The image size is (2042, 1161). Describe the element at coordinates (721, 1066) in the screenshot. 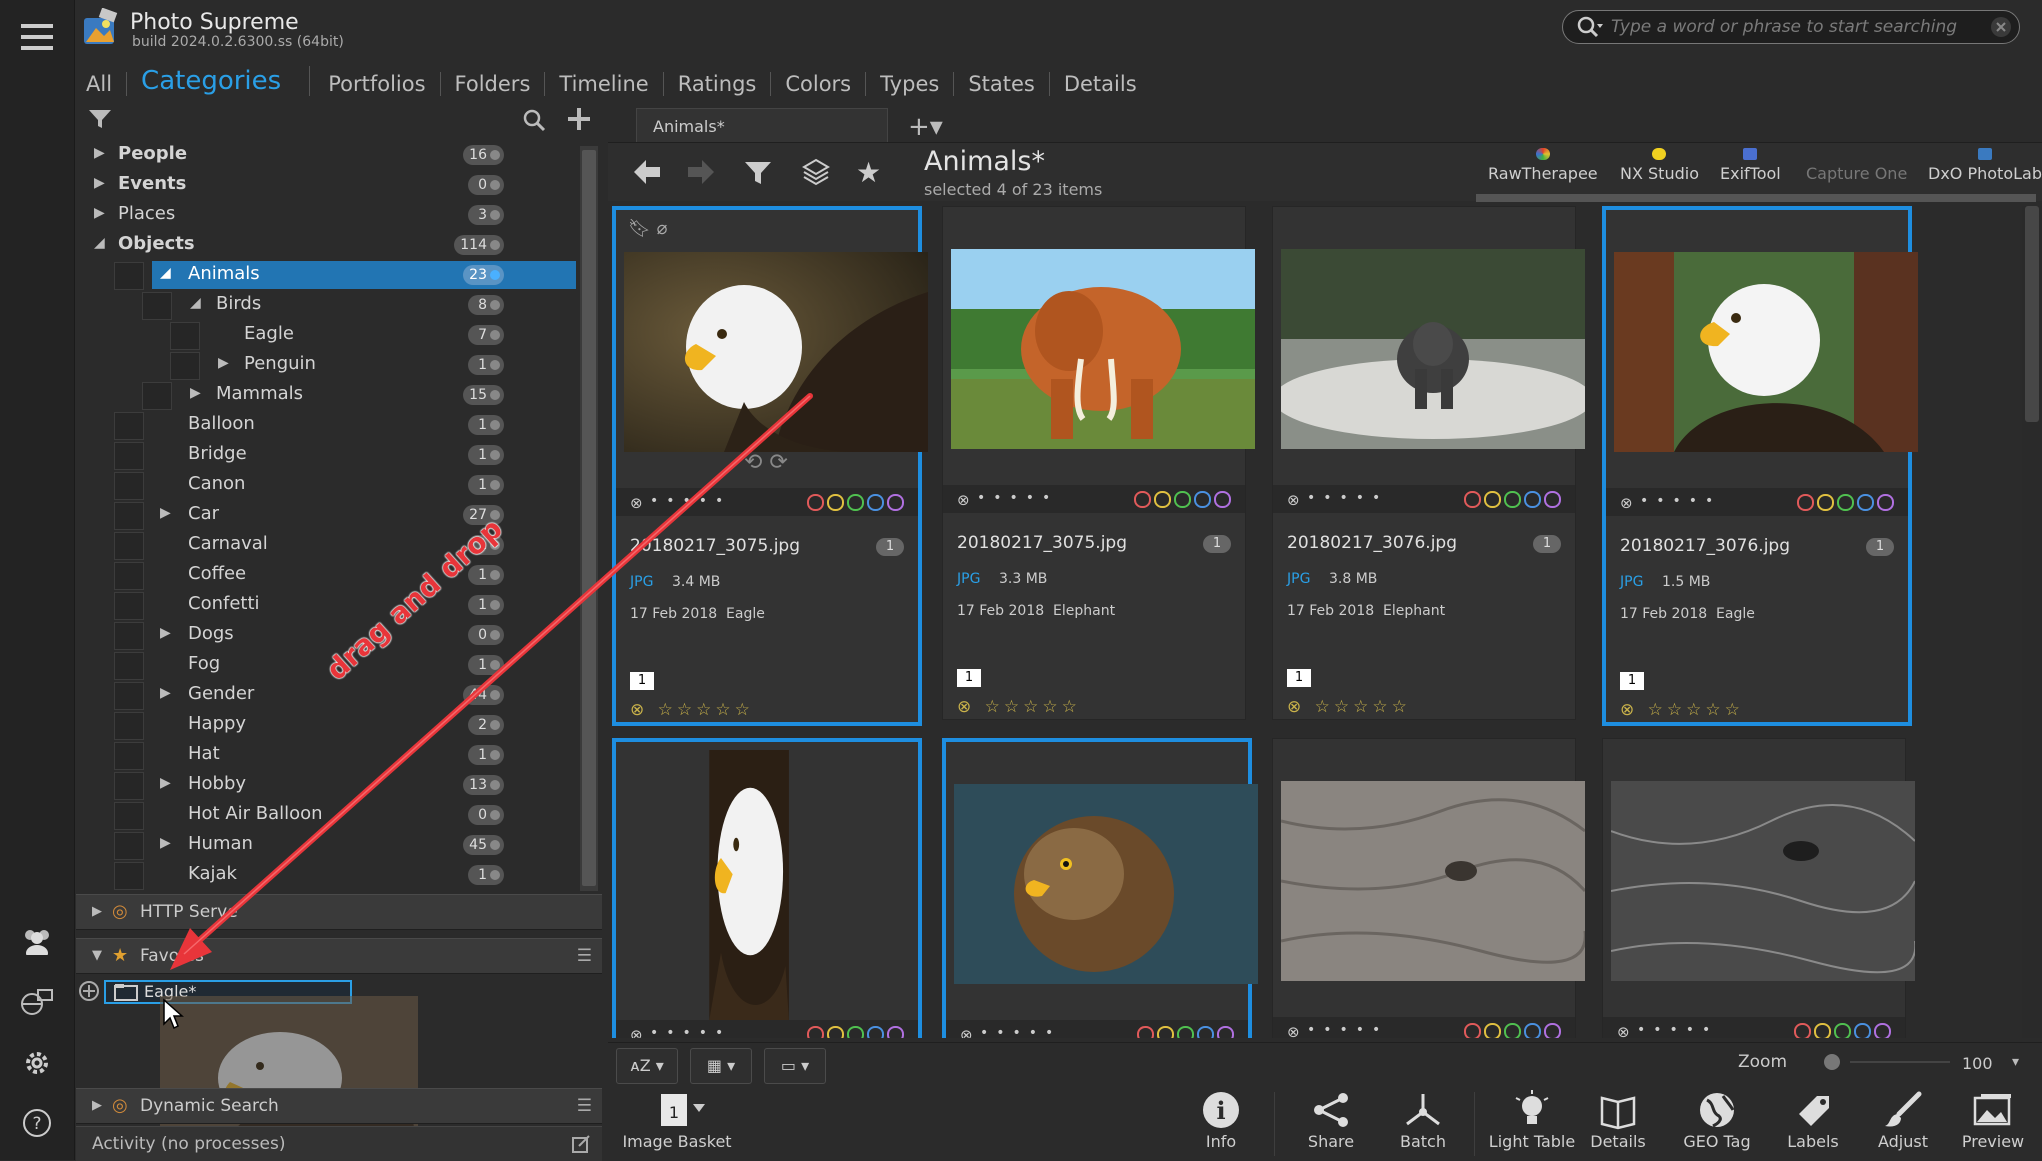

I see `layout-grid-button: ▦ ▾` at that location.